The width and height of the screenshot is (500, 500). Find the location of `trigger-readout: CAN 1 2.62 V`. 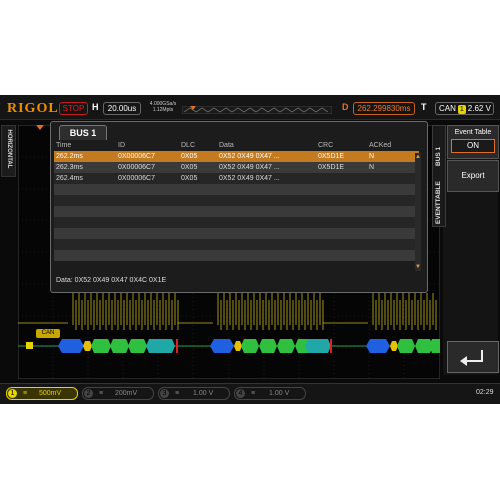

trigger-readout: CAN 1 2.62 V is located at coordinates (464, 108).